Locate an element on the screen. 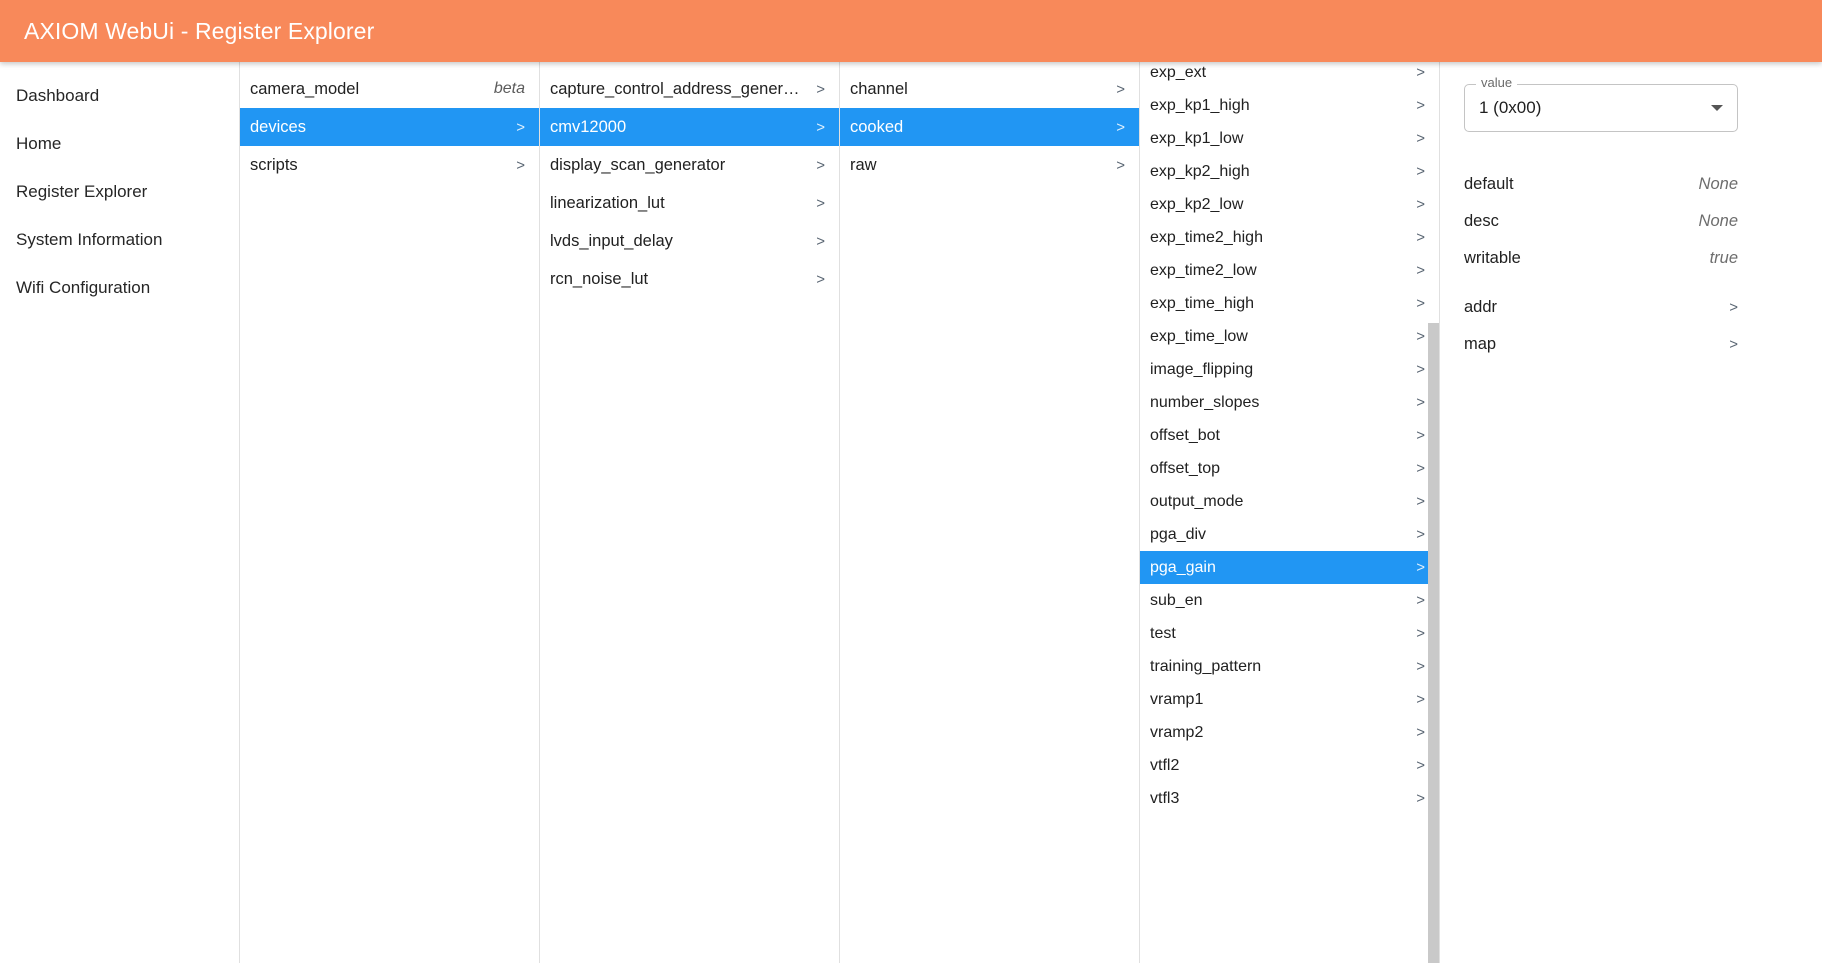 The height and width of the screenshot is (963, 1822). list-item-scripts: scripts > is located at coordinates (389, 165).